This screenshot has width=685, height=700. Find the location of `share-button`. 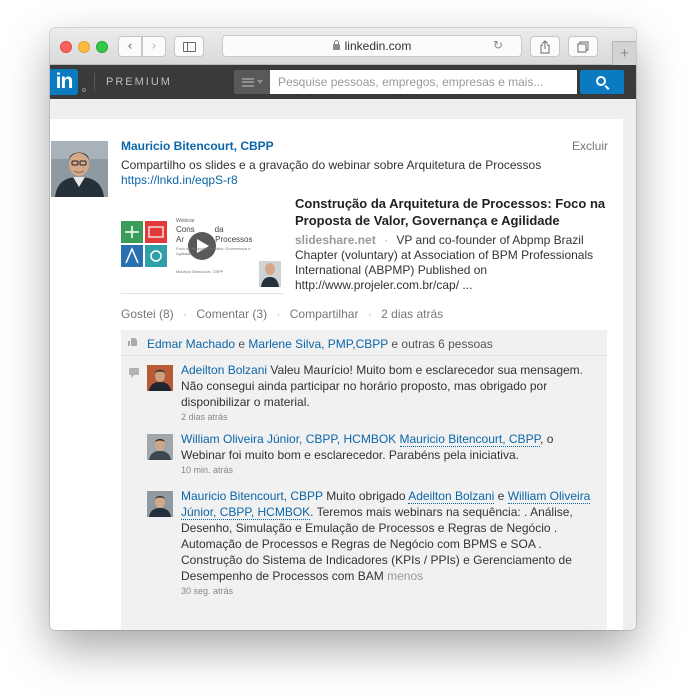

share-button is located at coordinates (545, 46).